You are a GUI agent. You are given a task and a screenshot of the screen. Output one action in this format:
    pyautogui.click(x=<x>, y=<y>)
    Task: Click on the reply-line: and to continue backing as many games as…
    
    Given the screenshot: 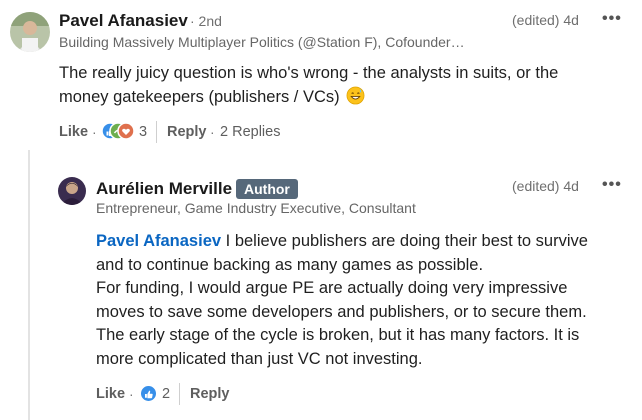 What is the action you would take?
    pyautogui.click(x=290, y=264)
    